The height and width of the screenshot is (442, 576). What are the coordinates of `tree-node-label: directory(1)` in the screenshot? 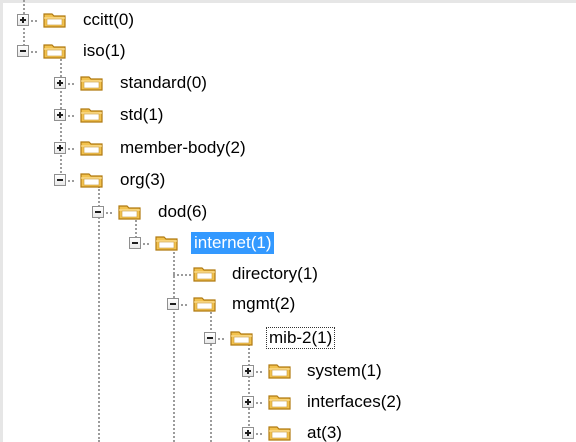 It's located at (275, 274).